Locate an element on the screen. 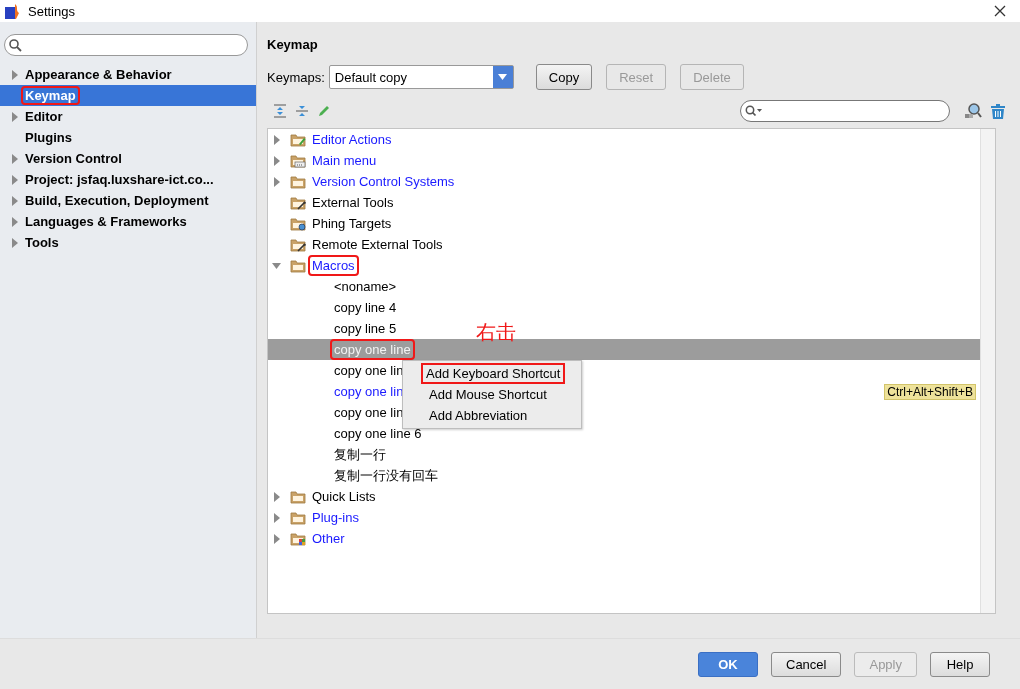 This screenshot has height=689, width=1020. sidebar-label: Keymap is located at coordinates (50, 95).